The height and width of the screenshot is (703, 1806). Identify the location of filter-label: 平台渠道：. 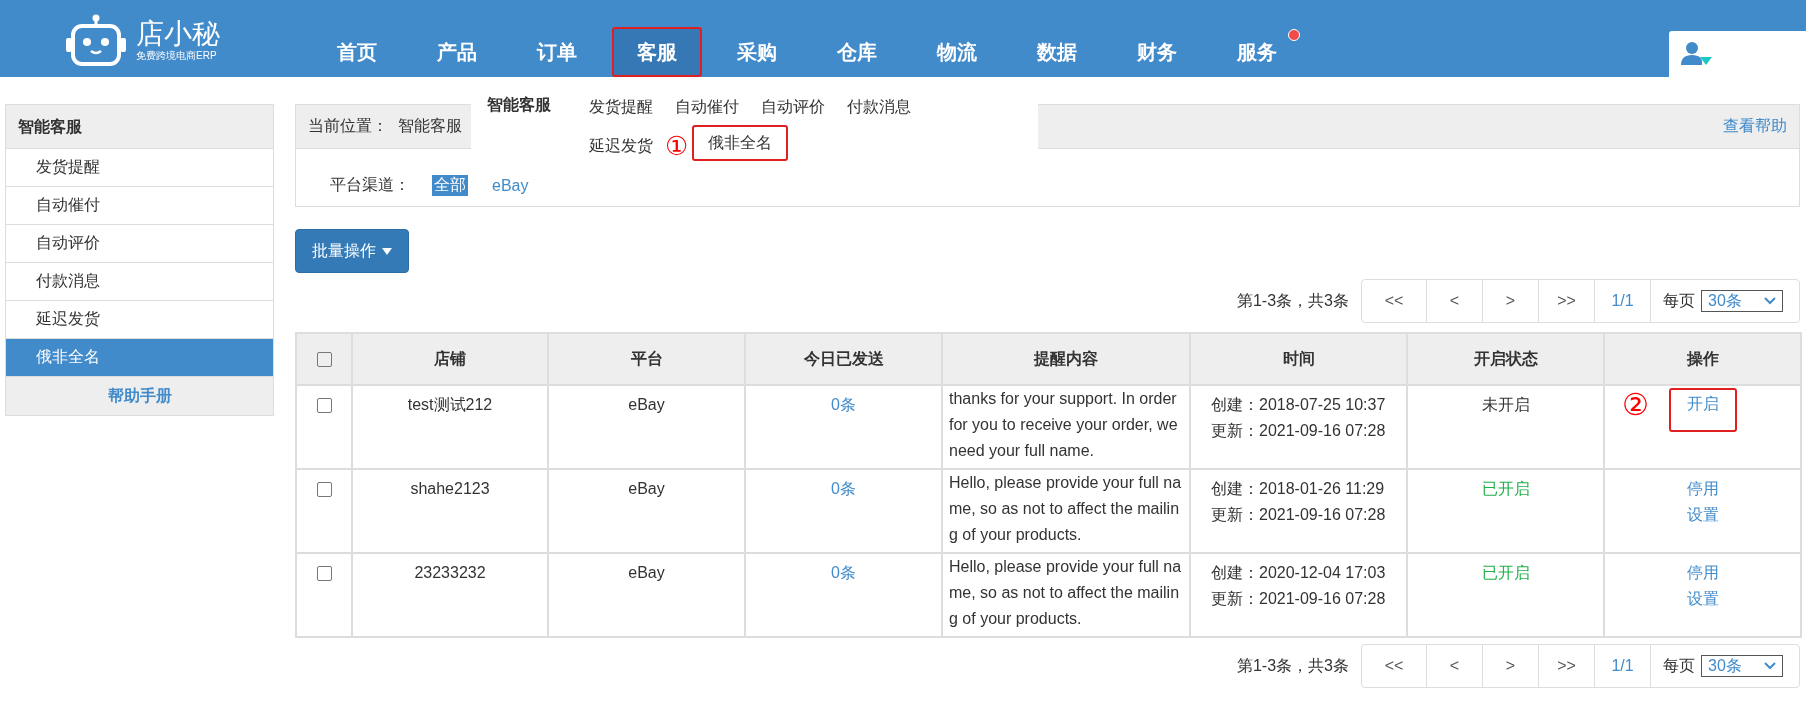
(370, 185).